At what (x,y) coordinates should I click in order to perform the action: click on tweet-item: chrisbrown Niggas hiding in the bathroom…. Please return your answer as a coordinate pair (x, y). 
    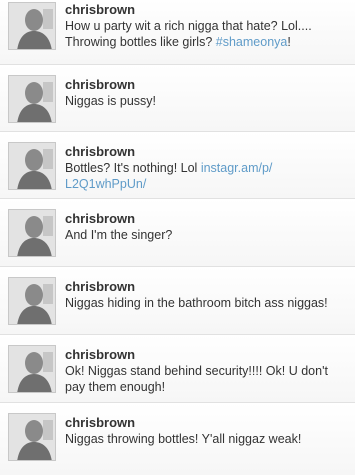
    Looking at the image, I should click on (177, 301).